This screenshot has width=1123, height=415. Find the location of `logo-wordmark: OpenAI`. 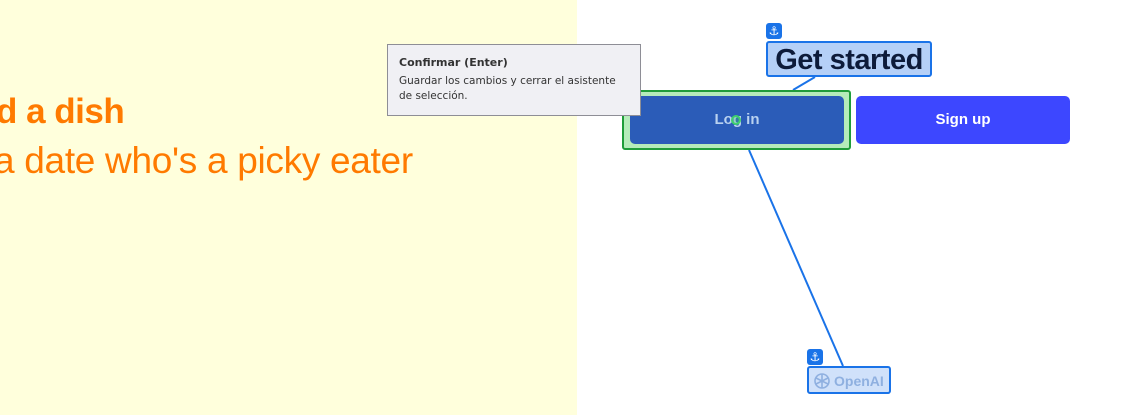

logo-wordmark: OpenAI is located at coordinates (859, 381).